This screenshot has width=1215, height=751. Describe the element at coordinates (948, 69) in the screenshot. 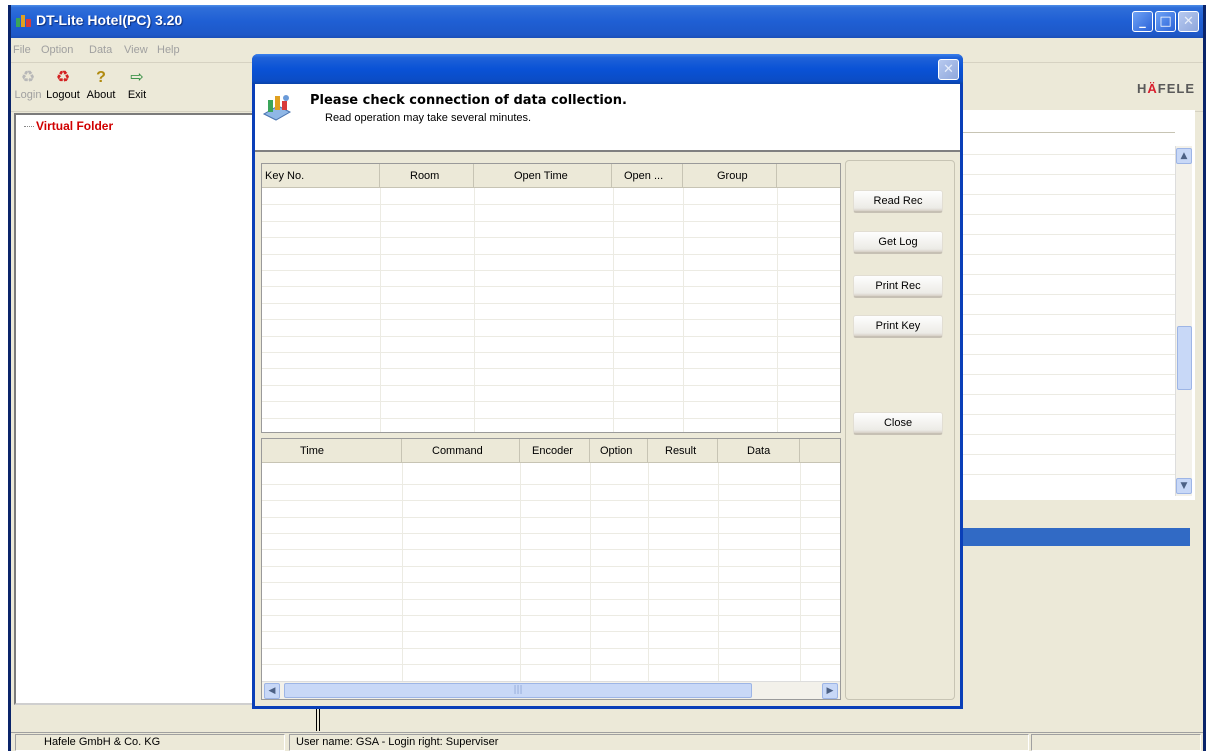

I see `dialog-close-button: ✕` at that location.